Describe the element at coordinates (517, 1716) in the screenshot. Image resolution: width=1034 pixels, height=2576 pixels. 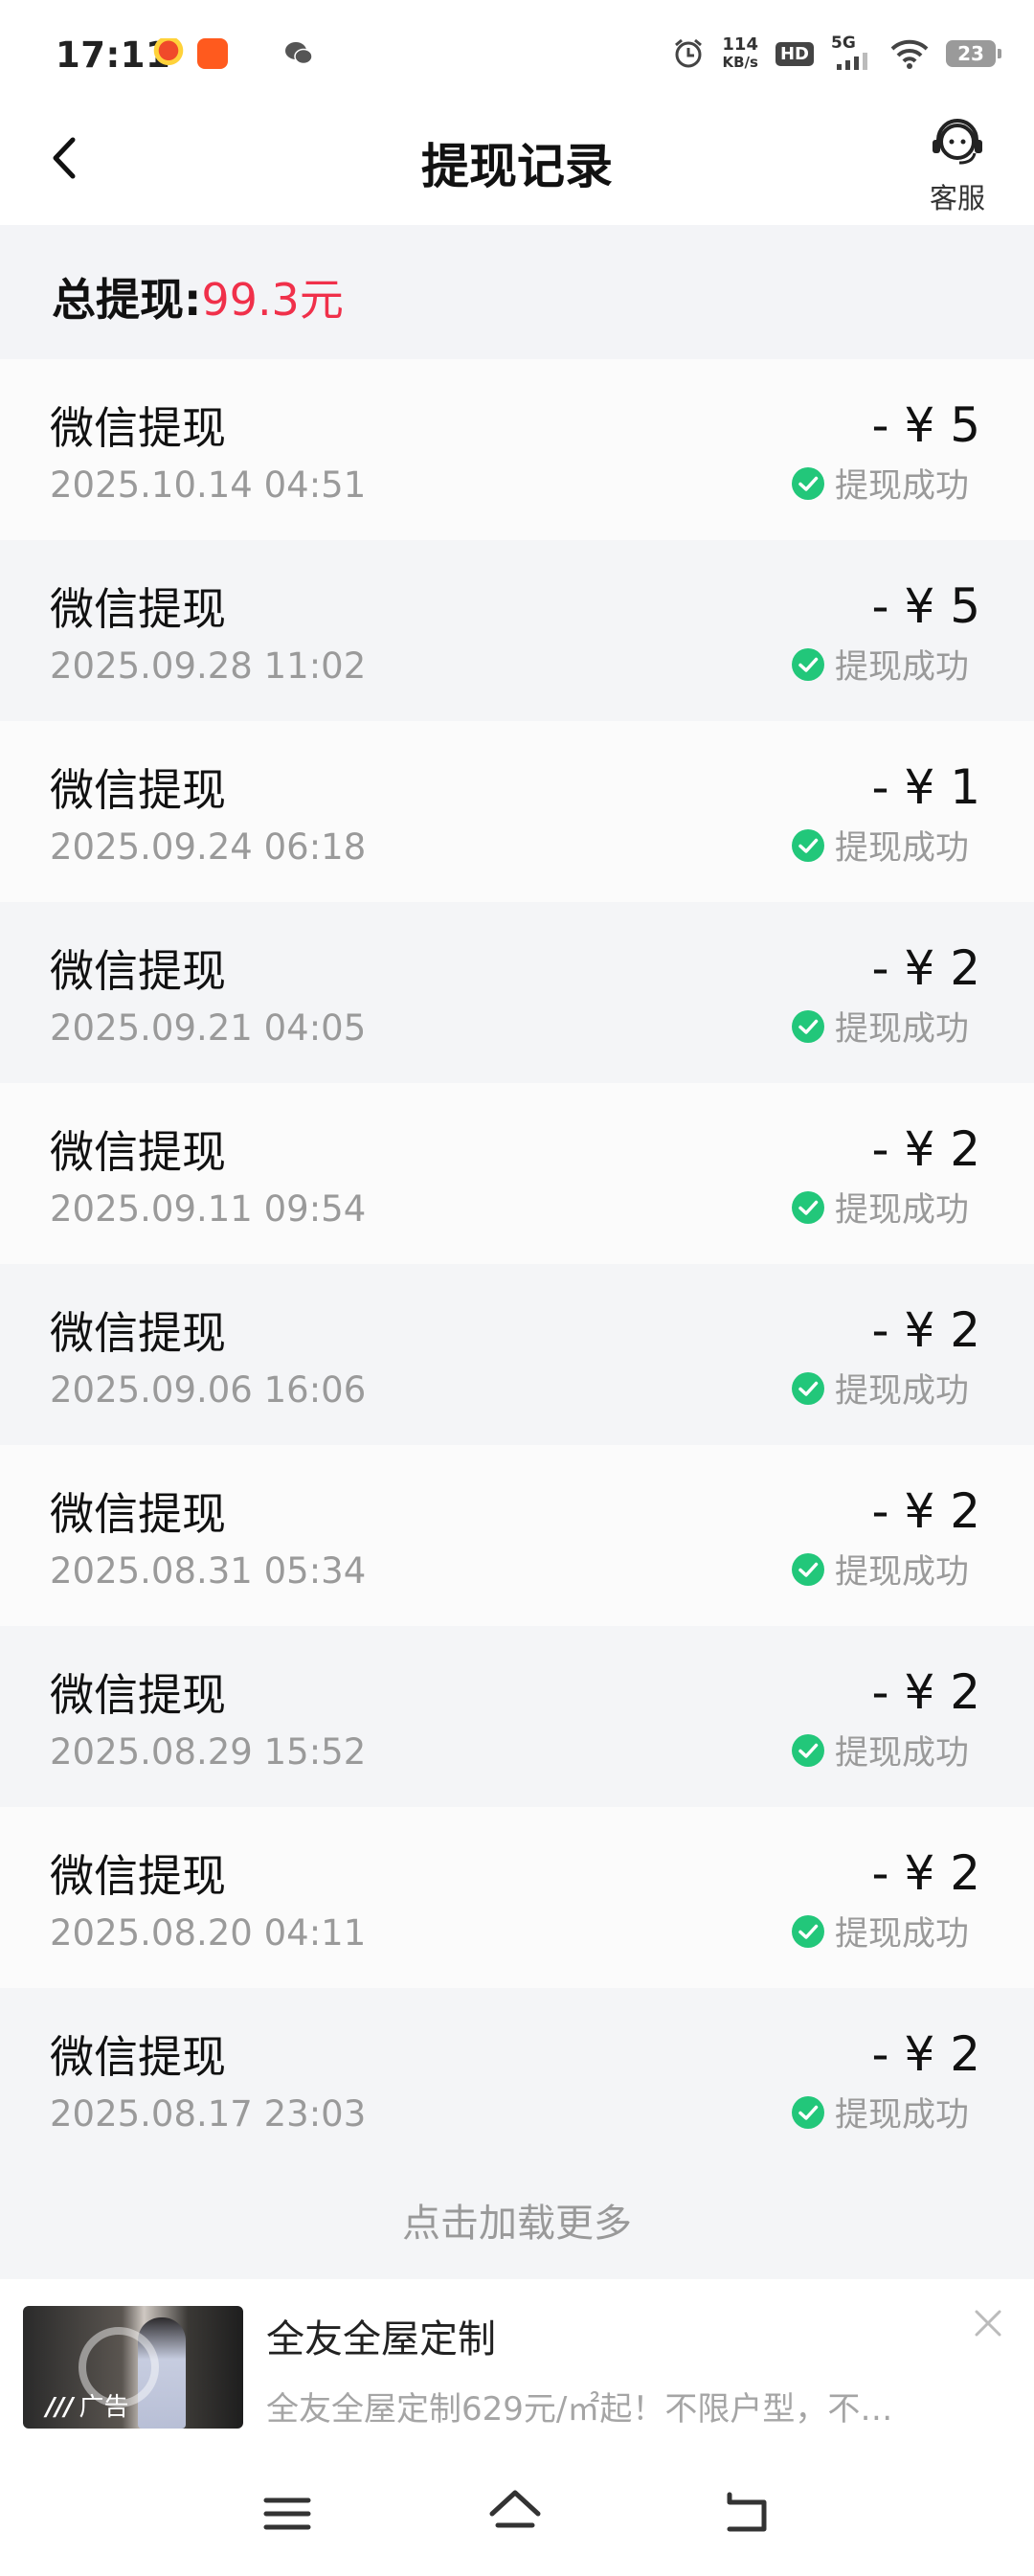
I see `record-row: 微信提现 2025.08.29 15:52 - ¥ 2 提现成功` at that location.